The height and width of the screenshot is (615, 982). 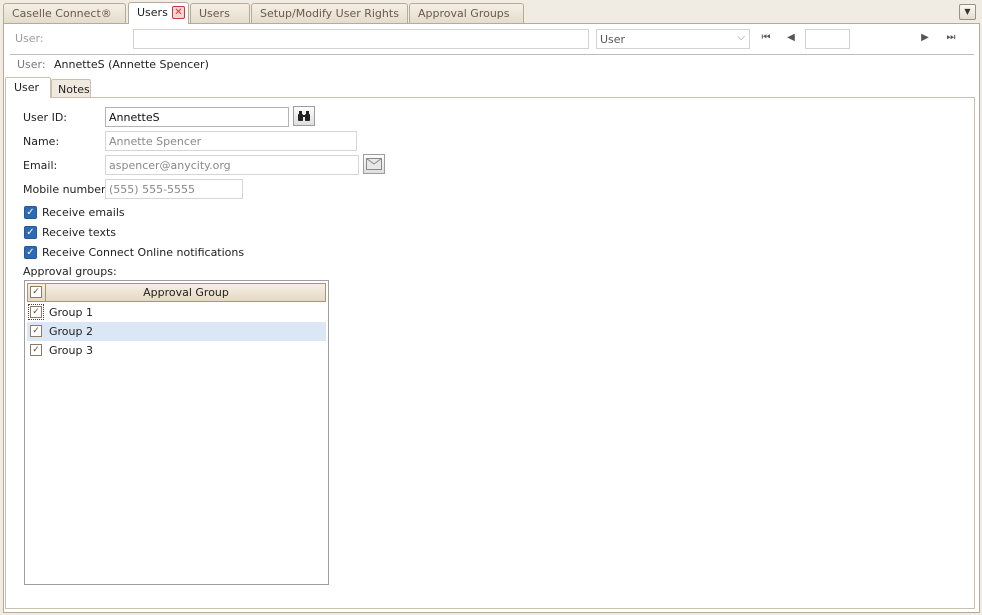 What do you see at coordinates (66, 189) in the screenshot?
I see `mobile-number-label: Mobile number:` at bounding box center [66, 189].